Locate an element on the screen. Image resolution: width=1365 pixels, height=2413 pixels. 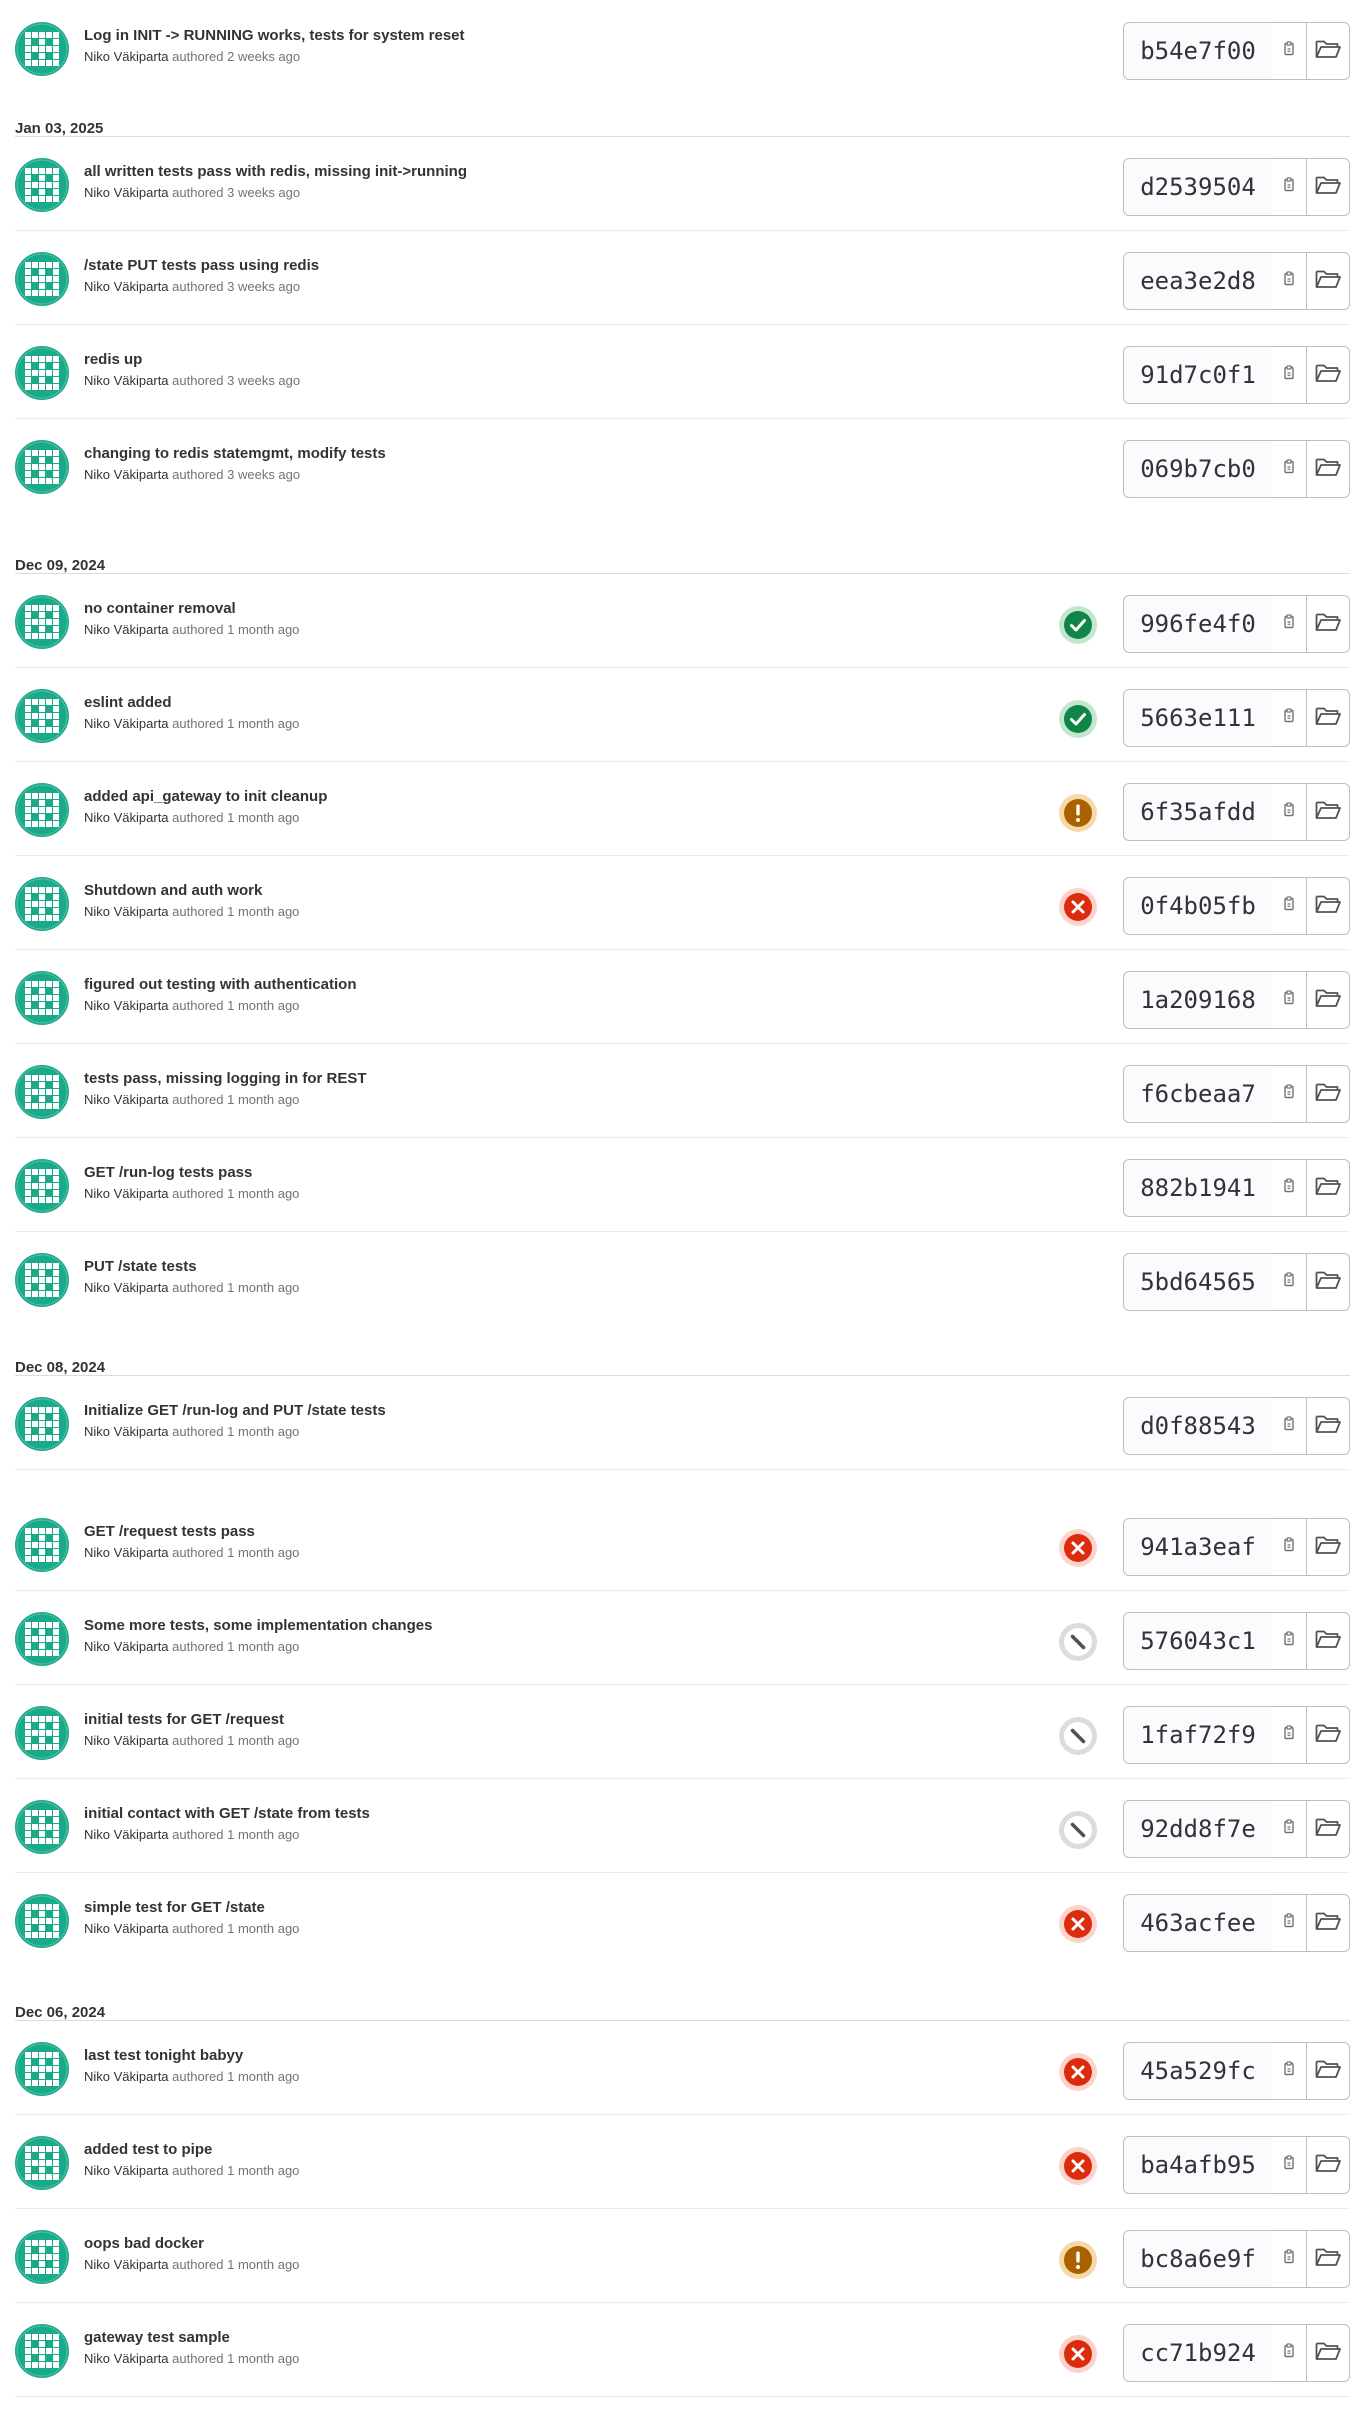
commit-sha-button: 0f4b05fb is located at coordinates (1198, 906).